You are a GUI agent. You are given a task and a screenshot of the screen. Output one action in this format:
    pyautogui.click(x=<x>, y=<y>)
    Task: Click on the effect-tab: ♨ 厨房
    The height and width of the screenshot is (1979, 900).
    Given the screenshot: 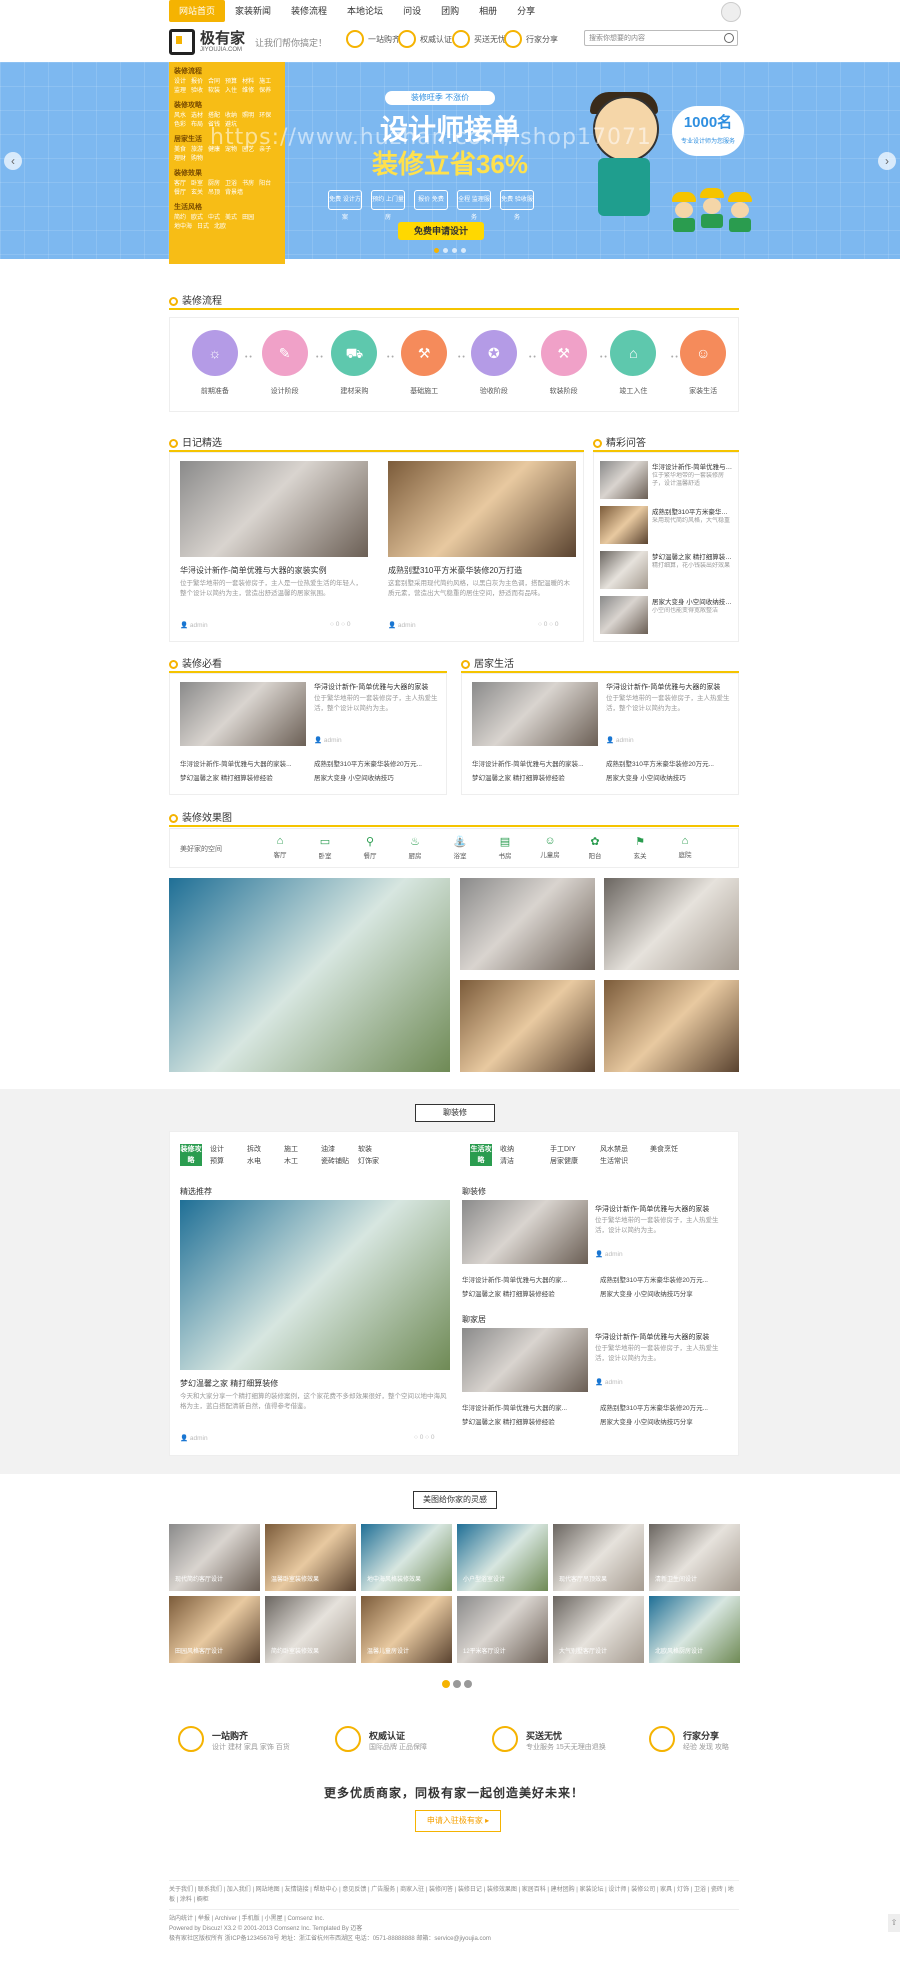 What is the action you would take?
    pyautogui.click(x=415, y=847)
    